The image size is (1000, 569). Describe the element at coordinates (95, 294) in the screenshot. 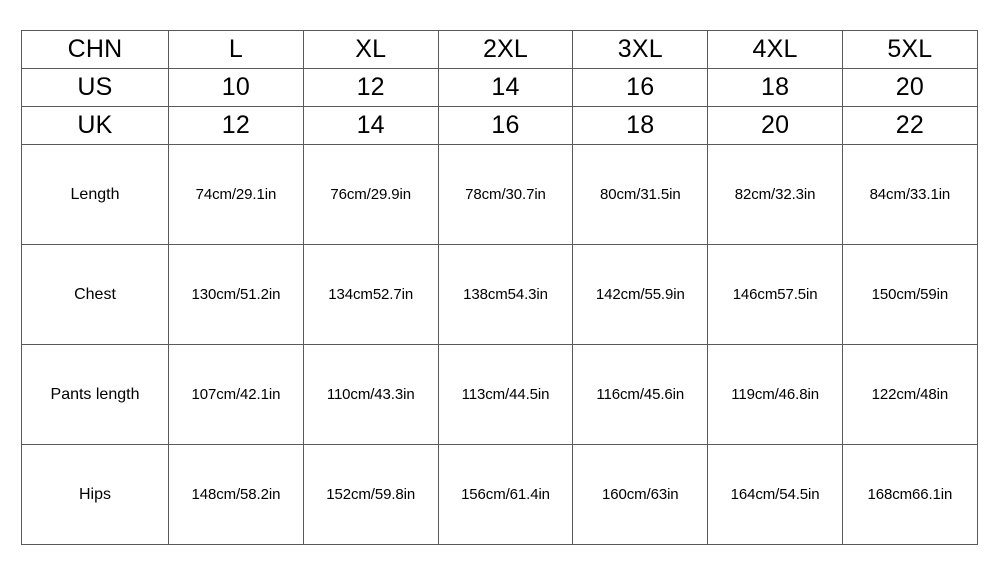

I see `row-label-chest: Chest` at that location.